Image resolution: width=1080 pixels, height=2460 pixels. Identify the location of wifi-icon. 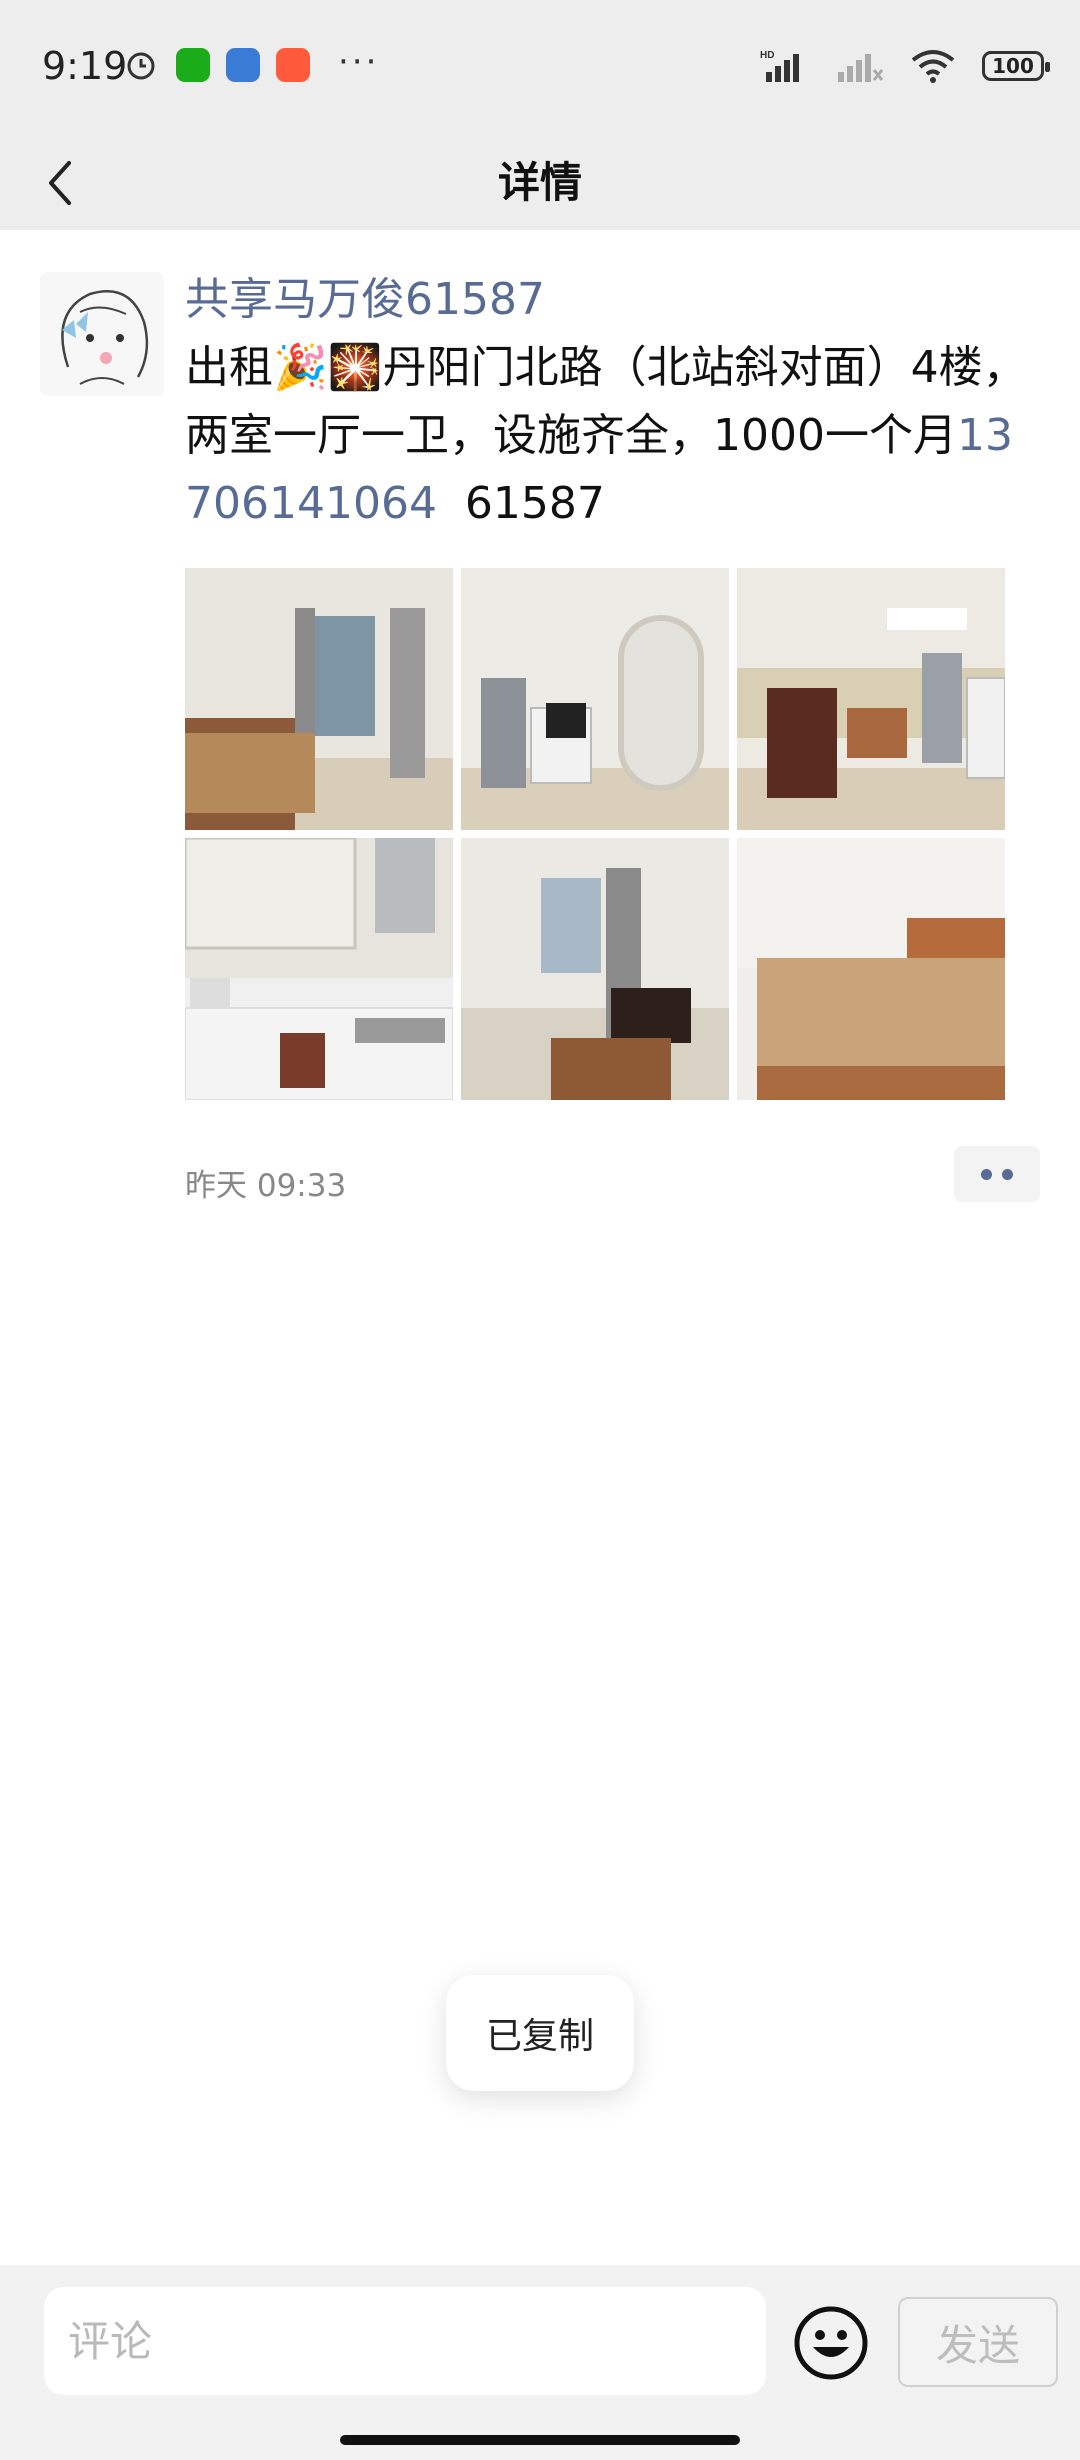
(933, 66).